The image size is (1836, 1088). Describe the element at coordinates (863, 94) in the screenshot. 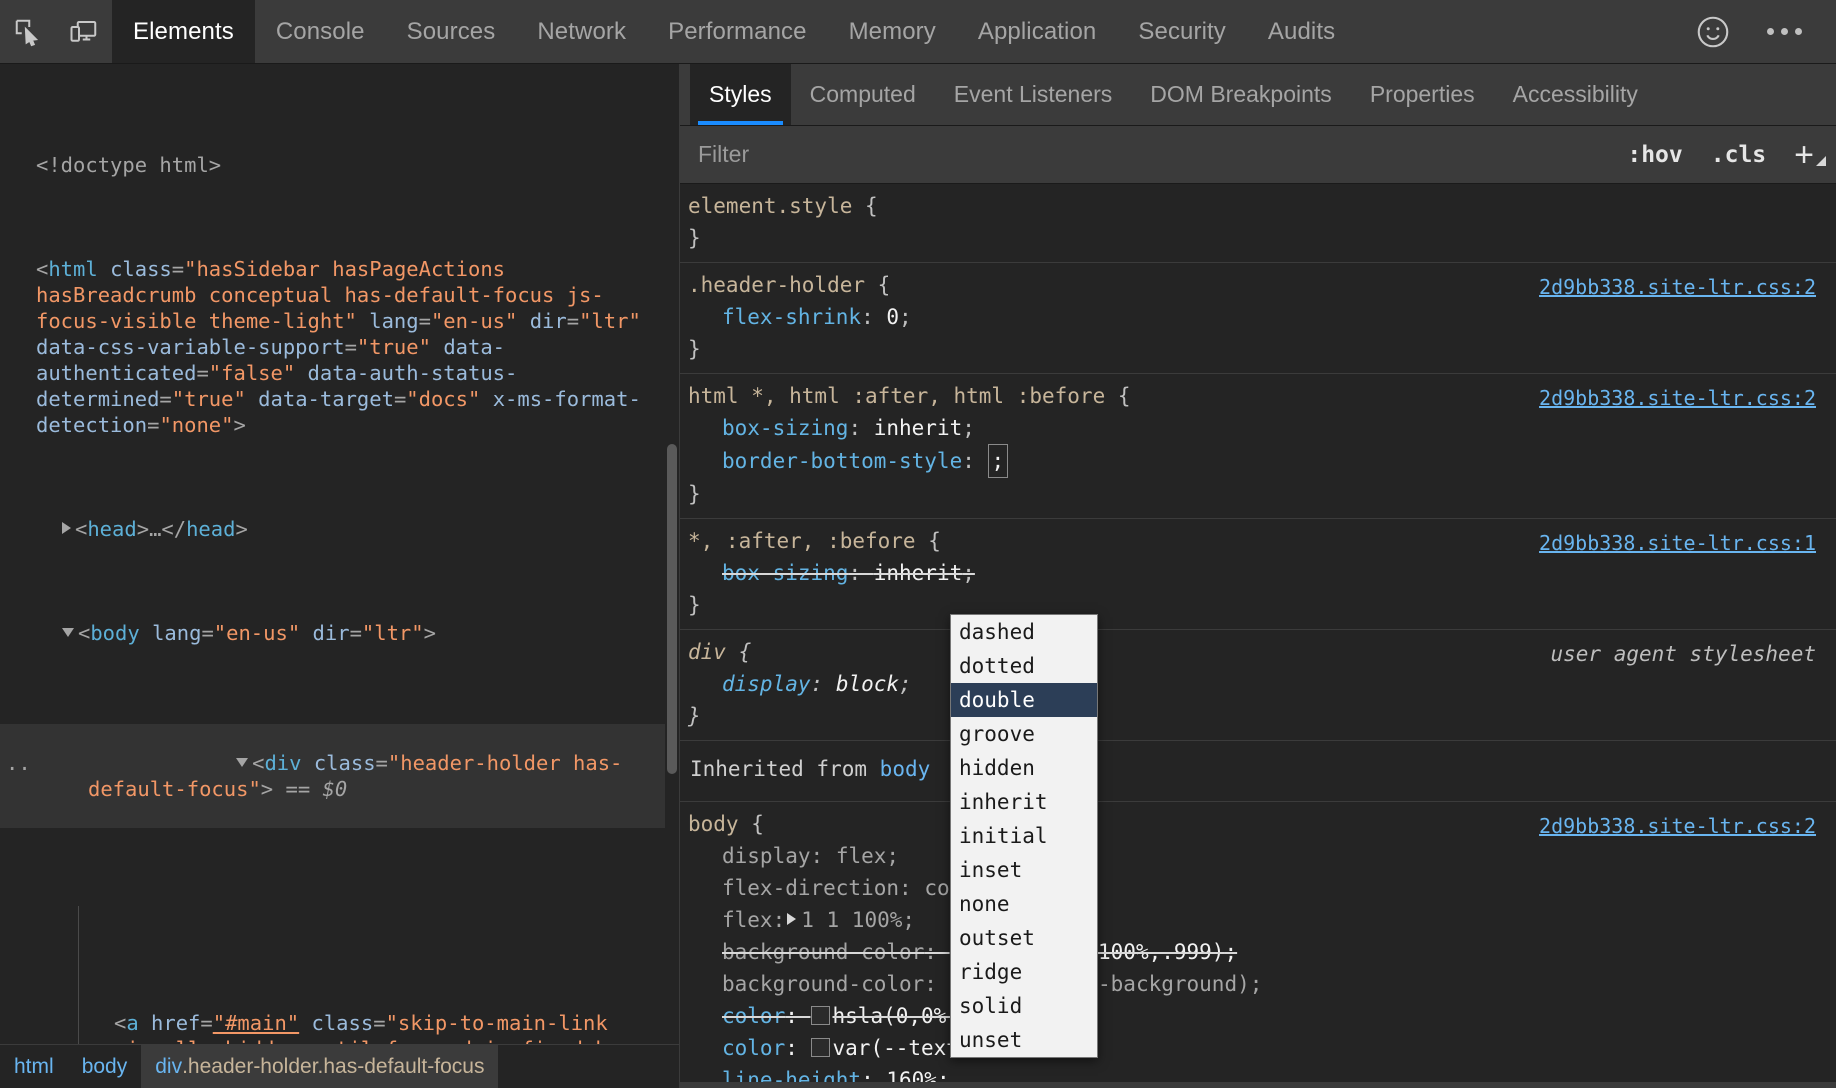

I see `tab-computed: Computed` at that location.